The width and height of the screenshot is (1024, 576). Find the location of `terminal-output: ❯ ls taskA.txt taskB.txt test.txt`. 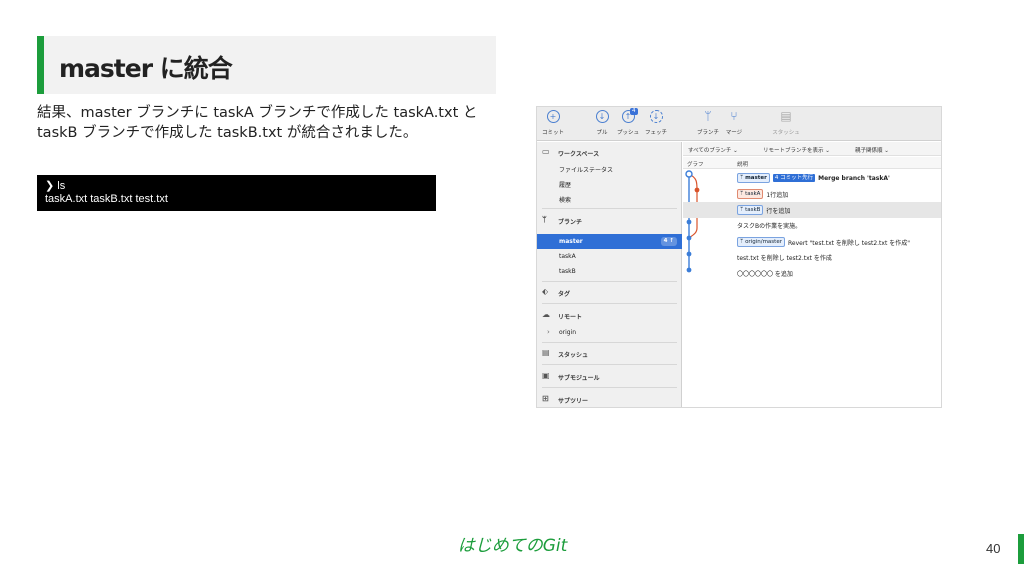

terminal-output: ❯ ls taskA.txt taskB.txt test.txt is located at coordinates (236, 193).